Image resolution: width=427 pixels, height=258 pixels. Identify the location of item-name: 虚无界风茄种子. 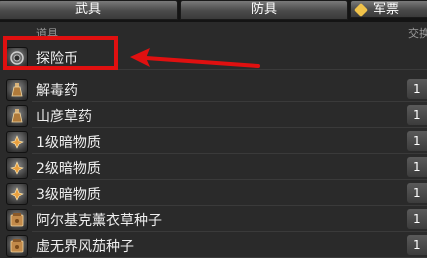
(85, 247).